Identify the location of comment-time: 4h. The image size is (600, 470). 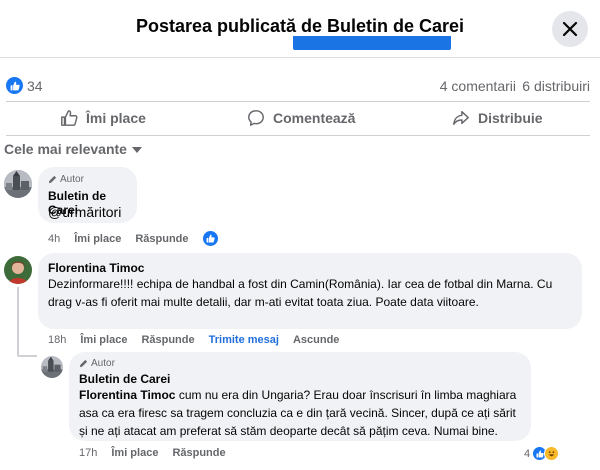
(54, 239).